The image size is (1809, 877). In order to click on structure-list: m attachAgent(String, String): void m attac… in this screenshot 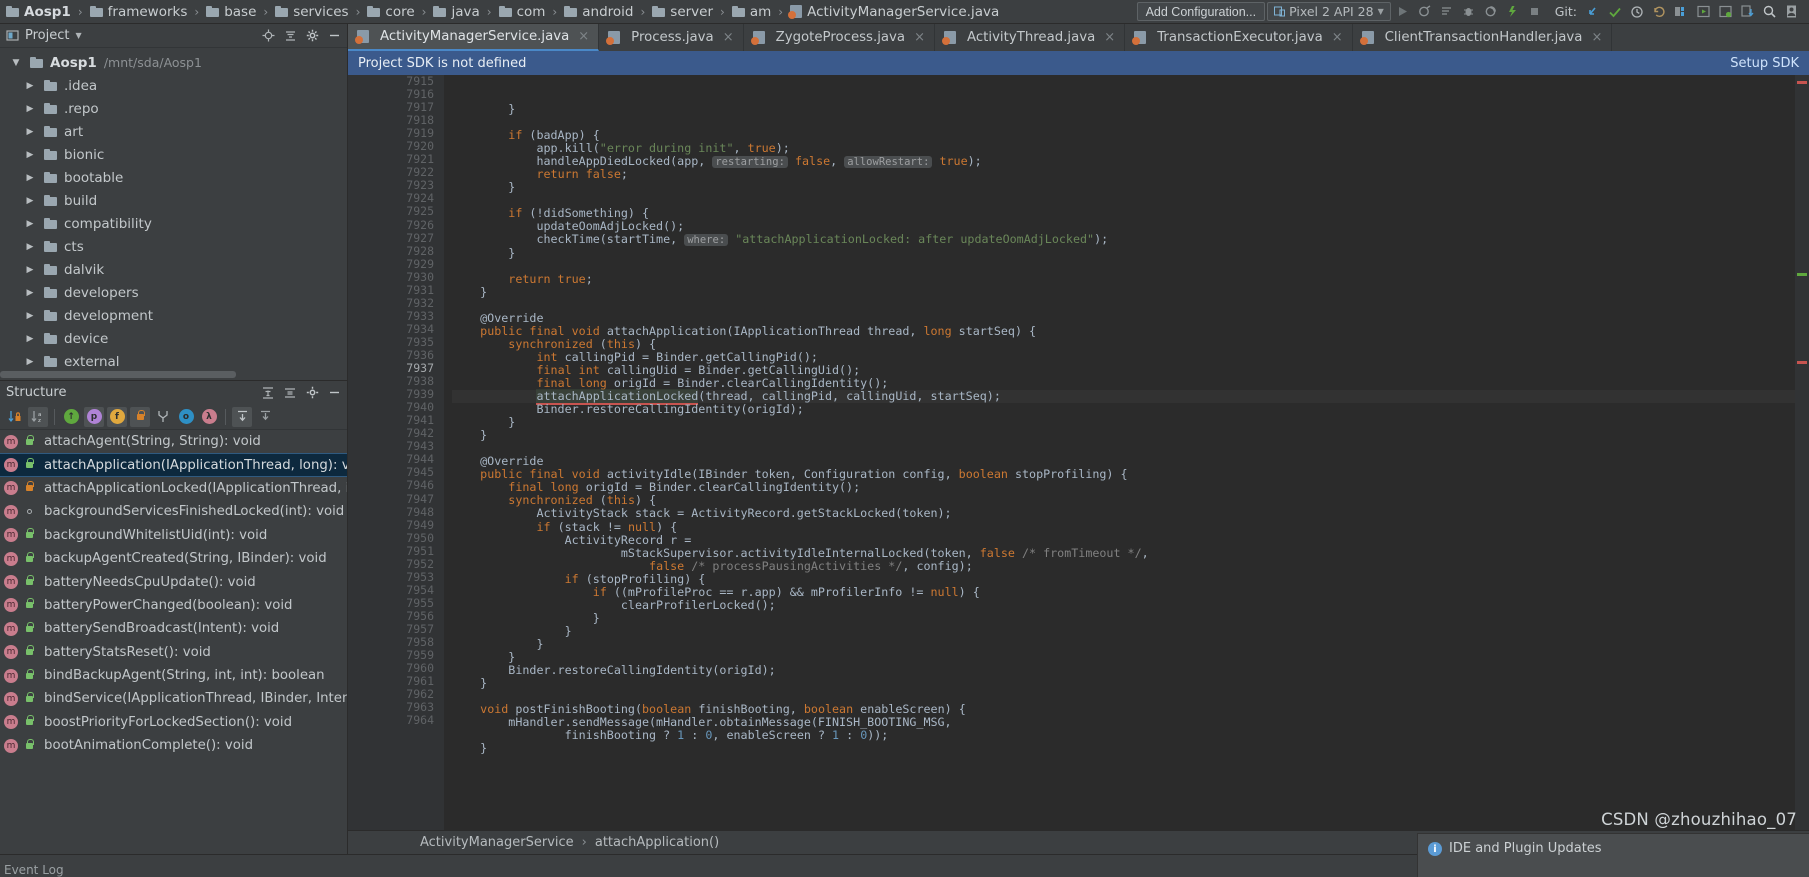, I will do `click(173, 642)`.